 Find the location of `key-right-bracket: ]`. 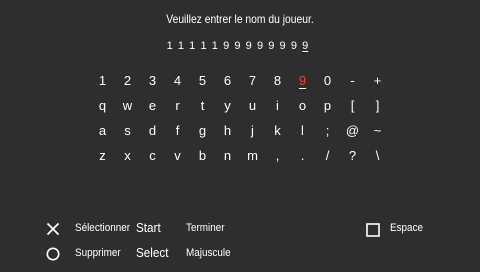

key-right-bracket: ] is located at coordinates (377, 106).